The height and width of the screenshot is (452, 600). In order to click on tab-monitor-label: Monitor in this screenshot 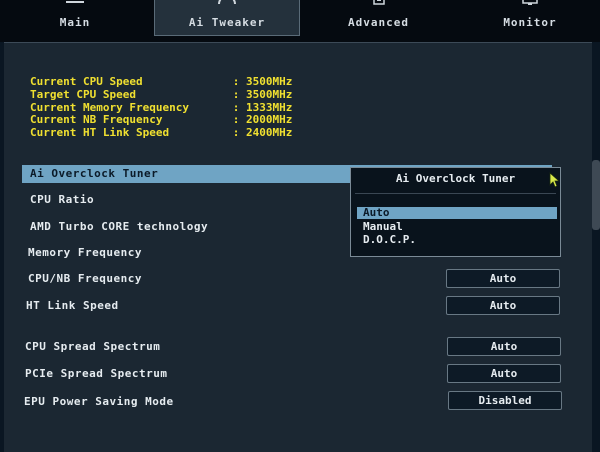, I will do `click(530, 22)`.